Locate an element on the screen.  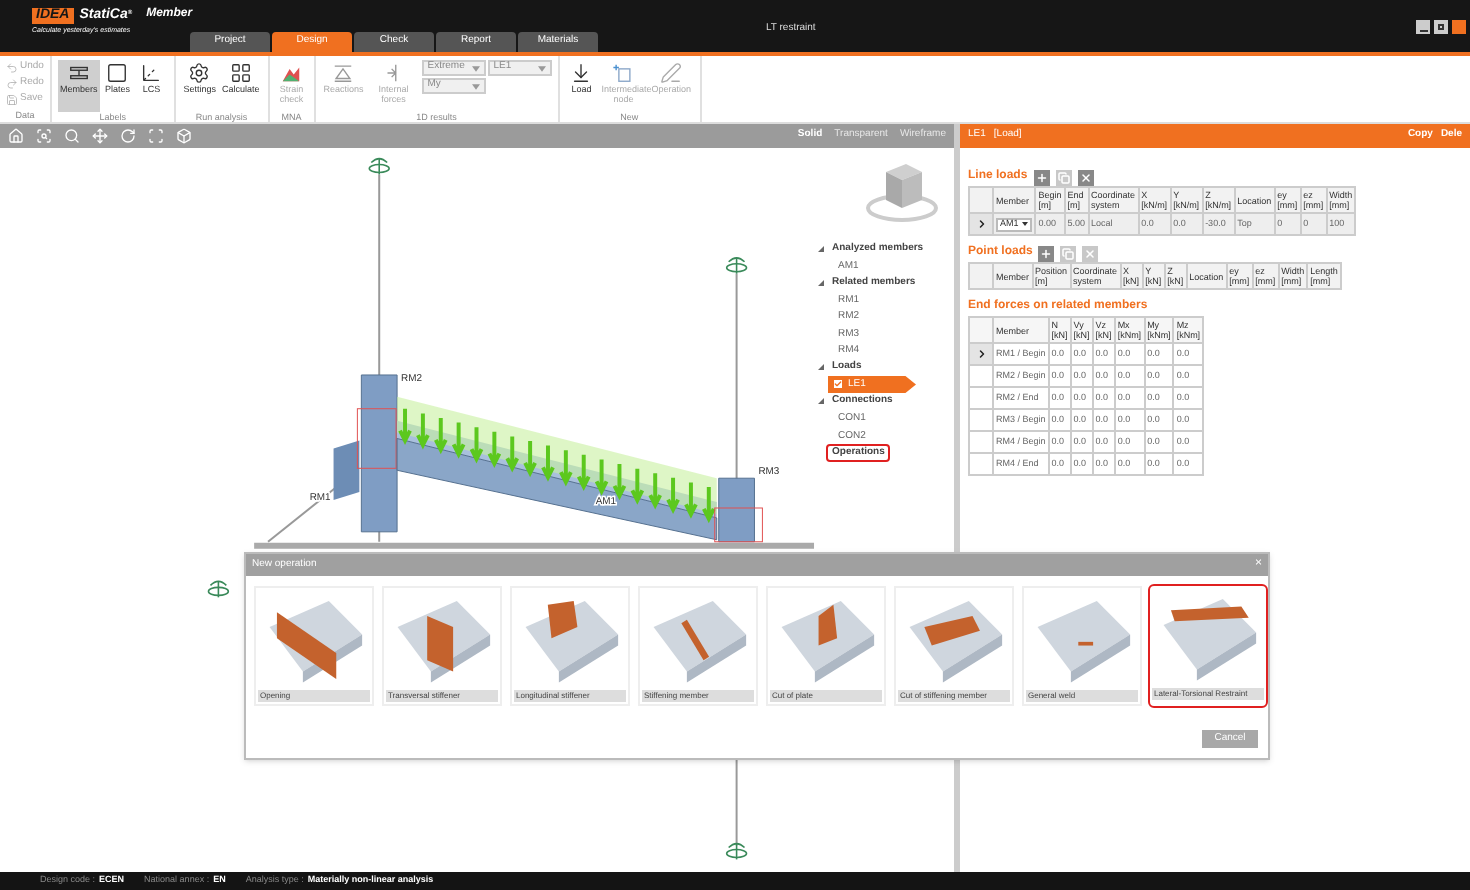
move-icon is located at coordinates (100, 136).